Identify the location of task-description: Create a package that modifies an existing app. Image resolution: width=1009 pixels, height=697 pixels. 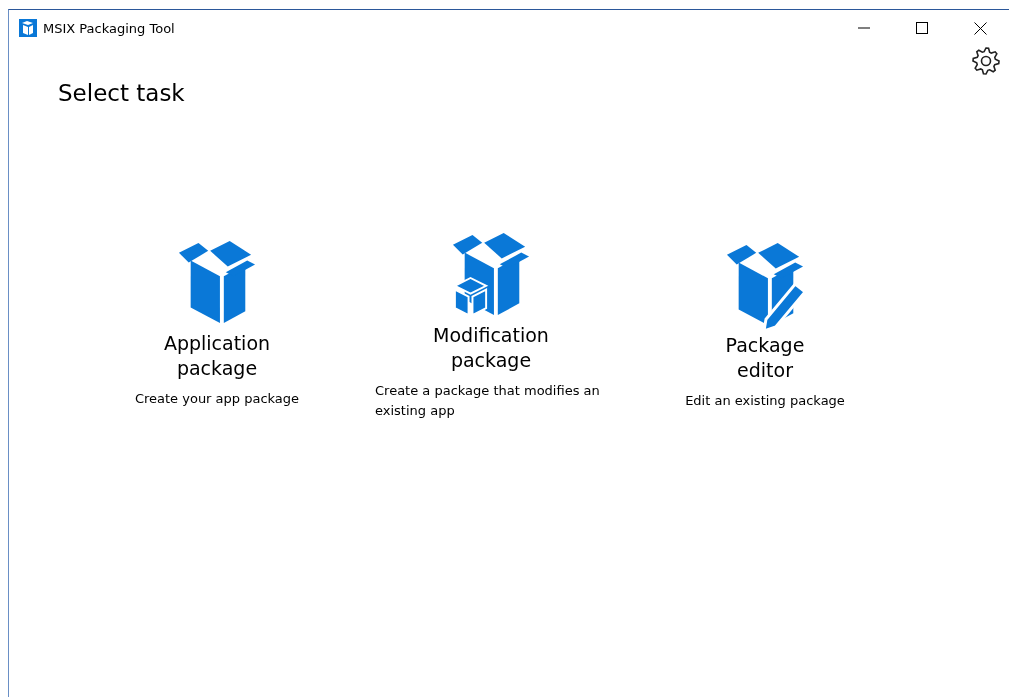
(488, 401).